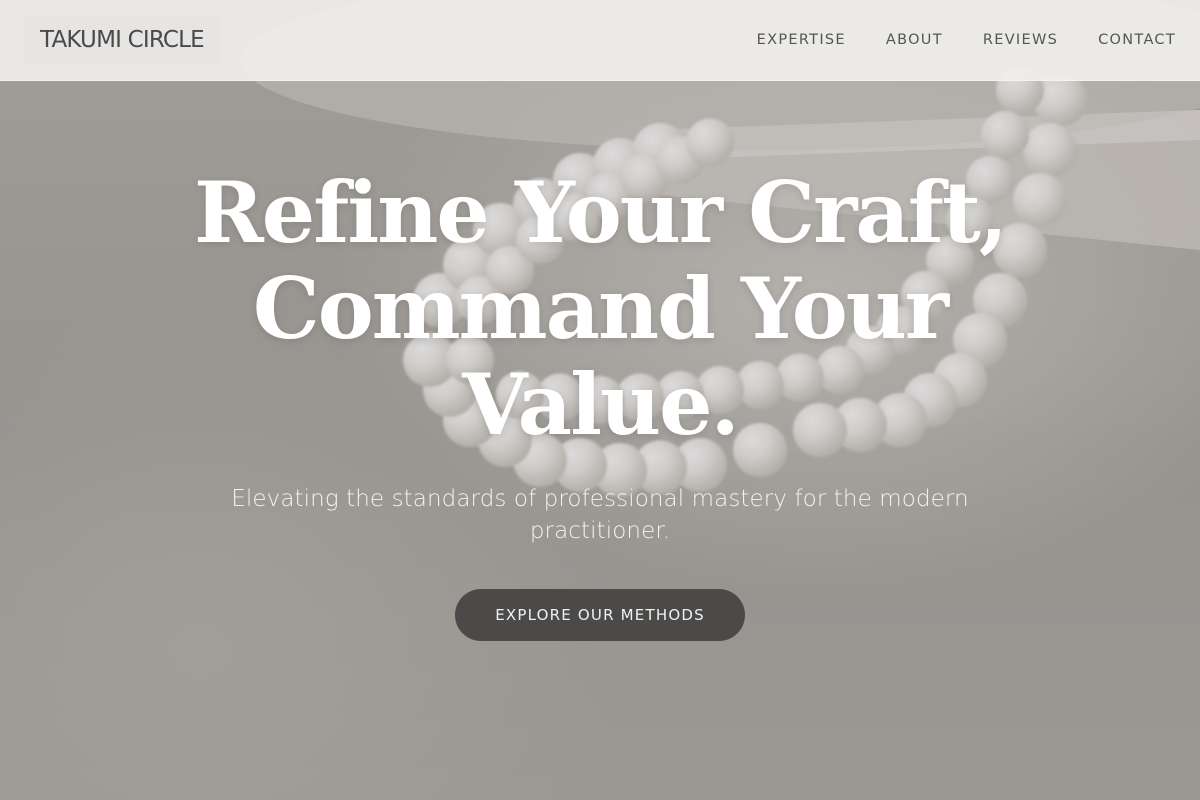 The image size is (1200, 800). I want to click on subtitle-line: practitioner., so click(600, 531).